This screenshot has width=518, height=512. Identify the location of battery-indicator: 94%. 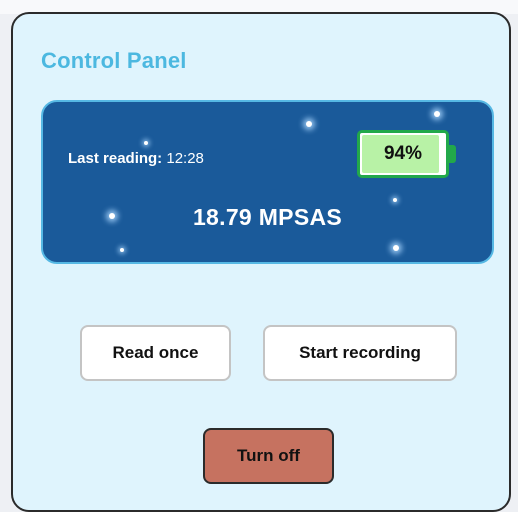
(406, 154).